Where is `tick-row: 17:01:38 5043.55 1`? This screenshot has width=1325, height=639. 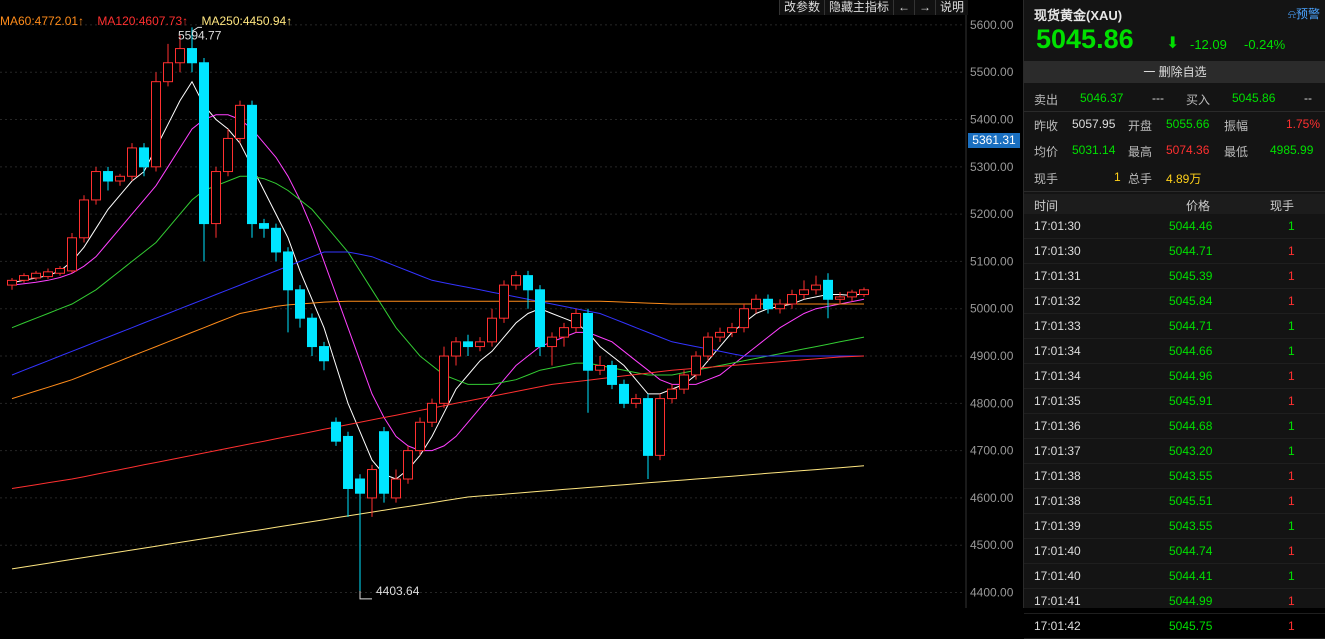 tick-row: 17:01:38 5043.55 1 is located at coordinates (1174, 476).